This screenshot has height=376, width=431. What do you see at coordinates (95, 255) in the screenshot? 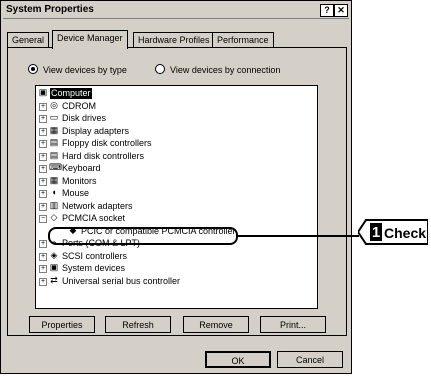
I see `tree-item-label: SCSI controllers` at bounding box center [95, 255].